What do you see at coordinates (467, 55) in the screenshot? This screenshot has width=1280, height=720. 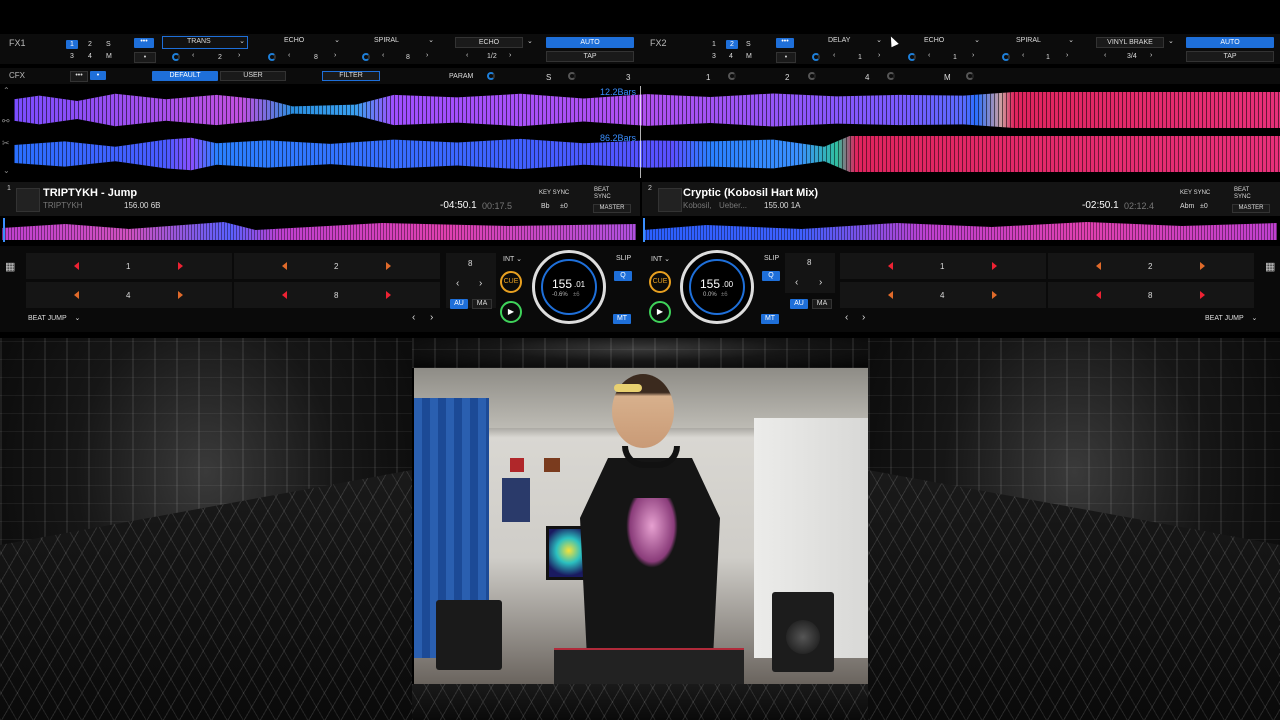 I see `fx1-effect-left-arrow: ‹` at bounding box center [467, 55].